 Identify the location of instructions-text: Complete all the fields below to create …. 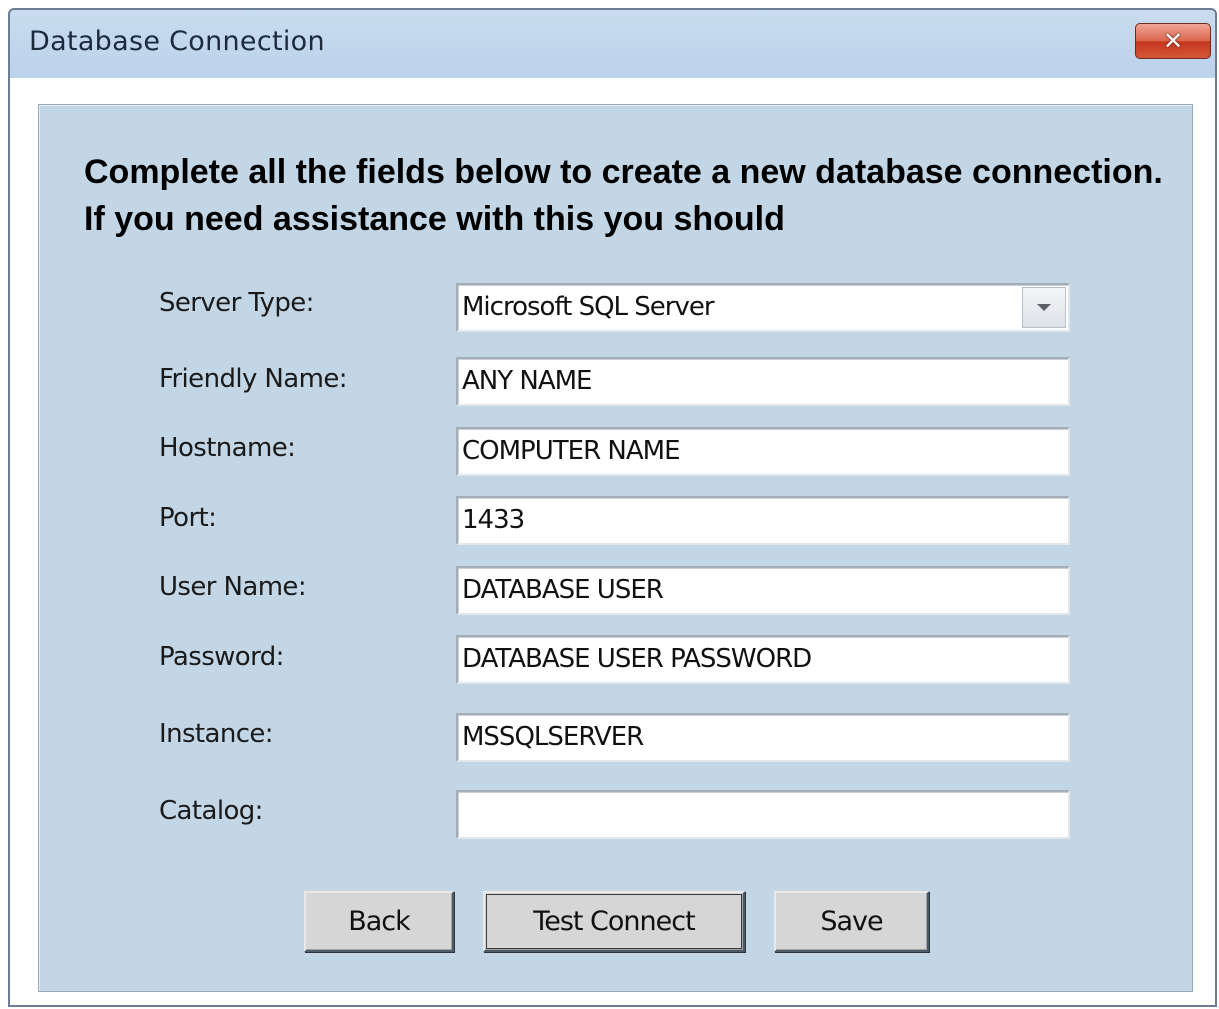
(623, 195).